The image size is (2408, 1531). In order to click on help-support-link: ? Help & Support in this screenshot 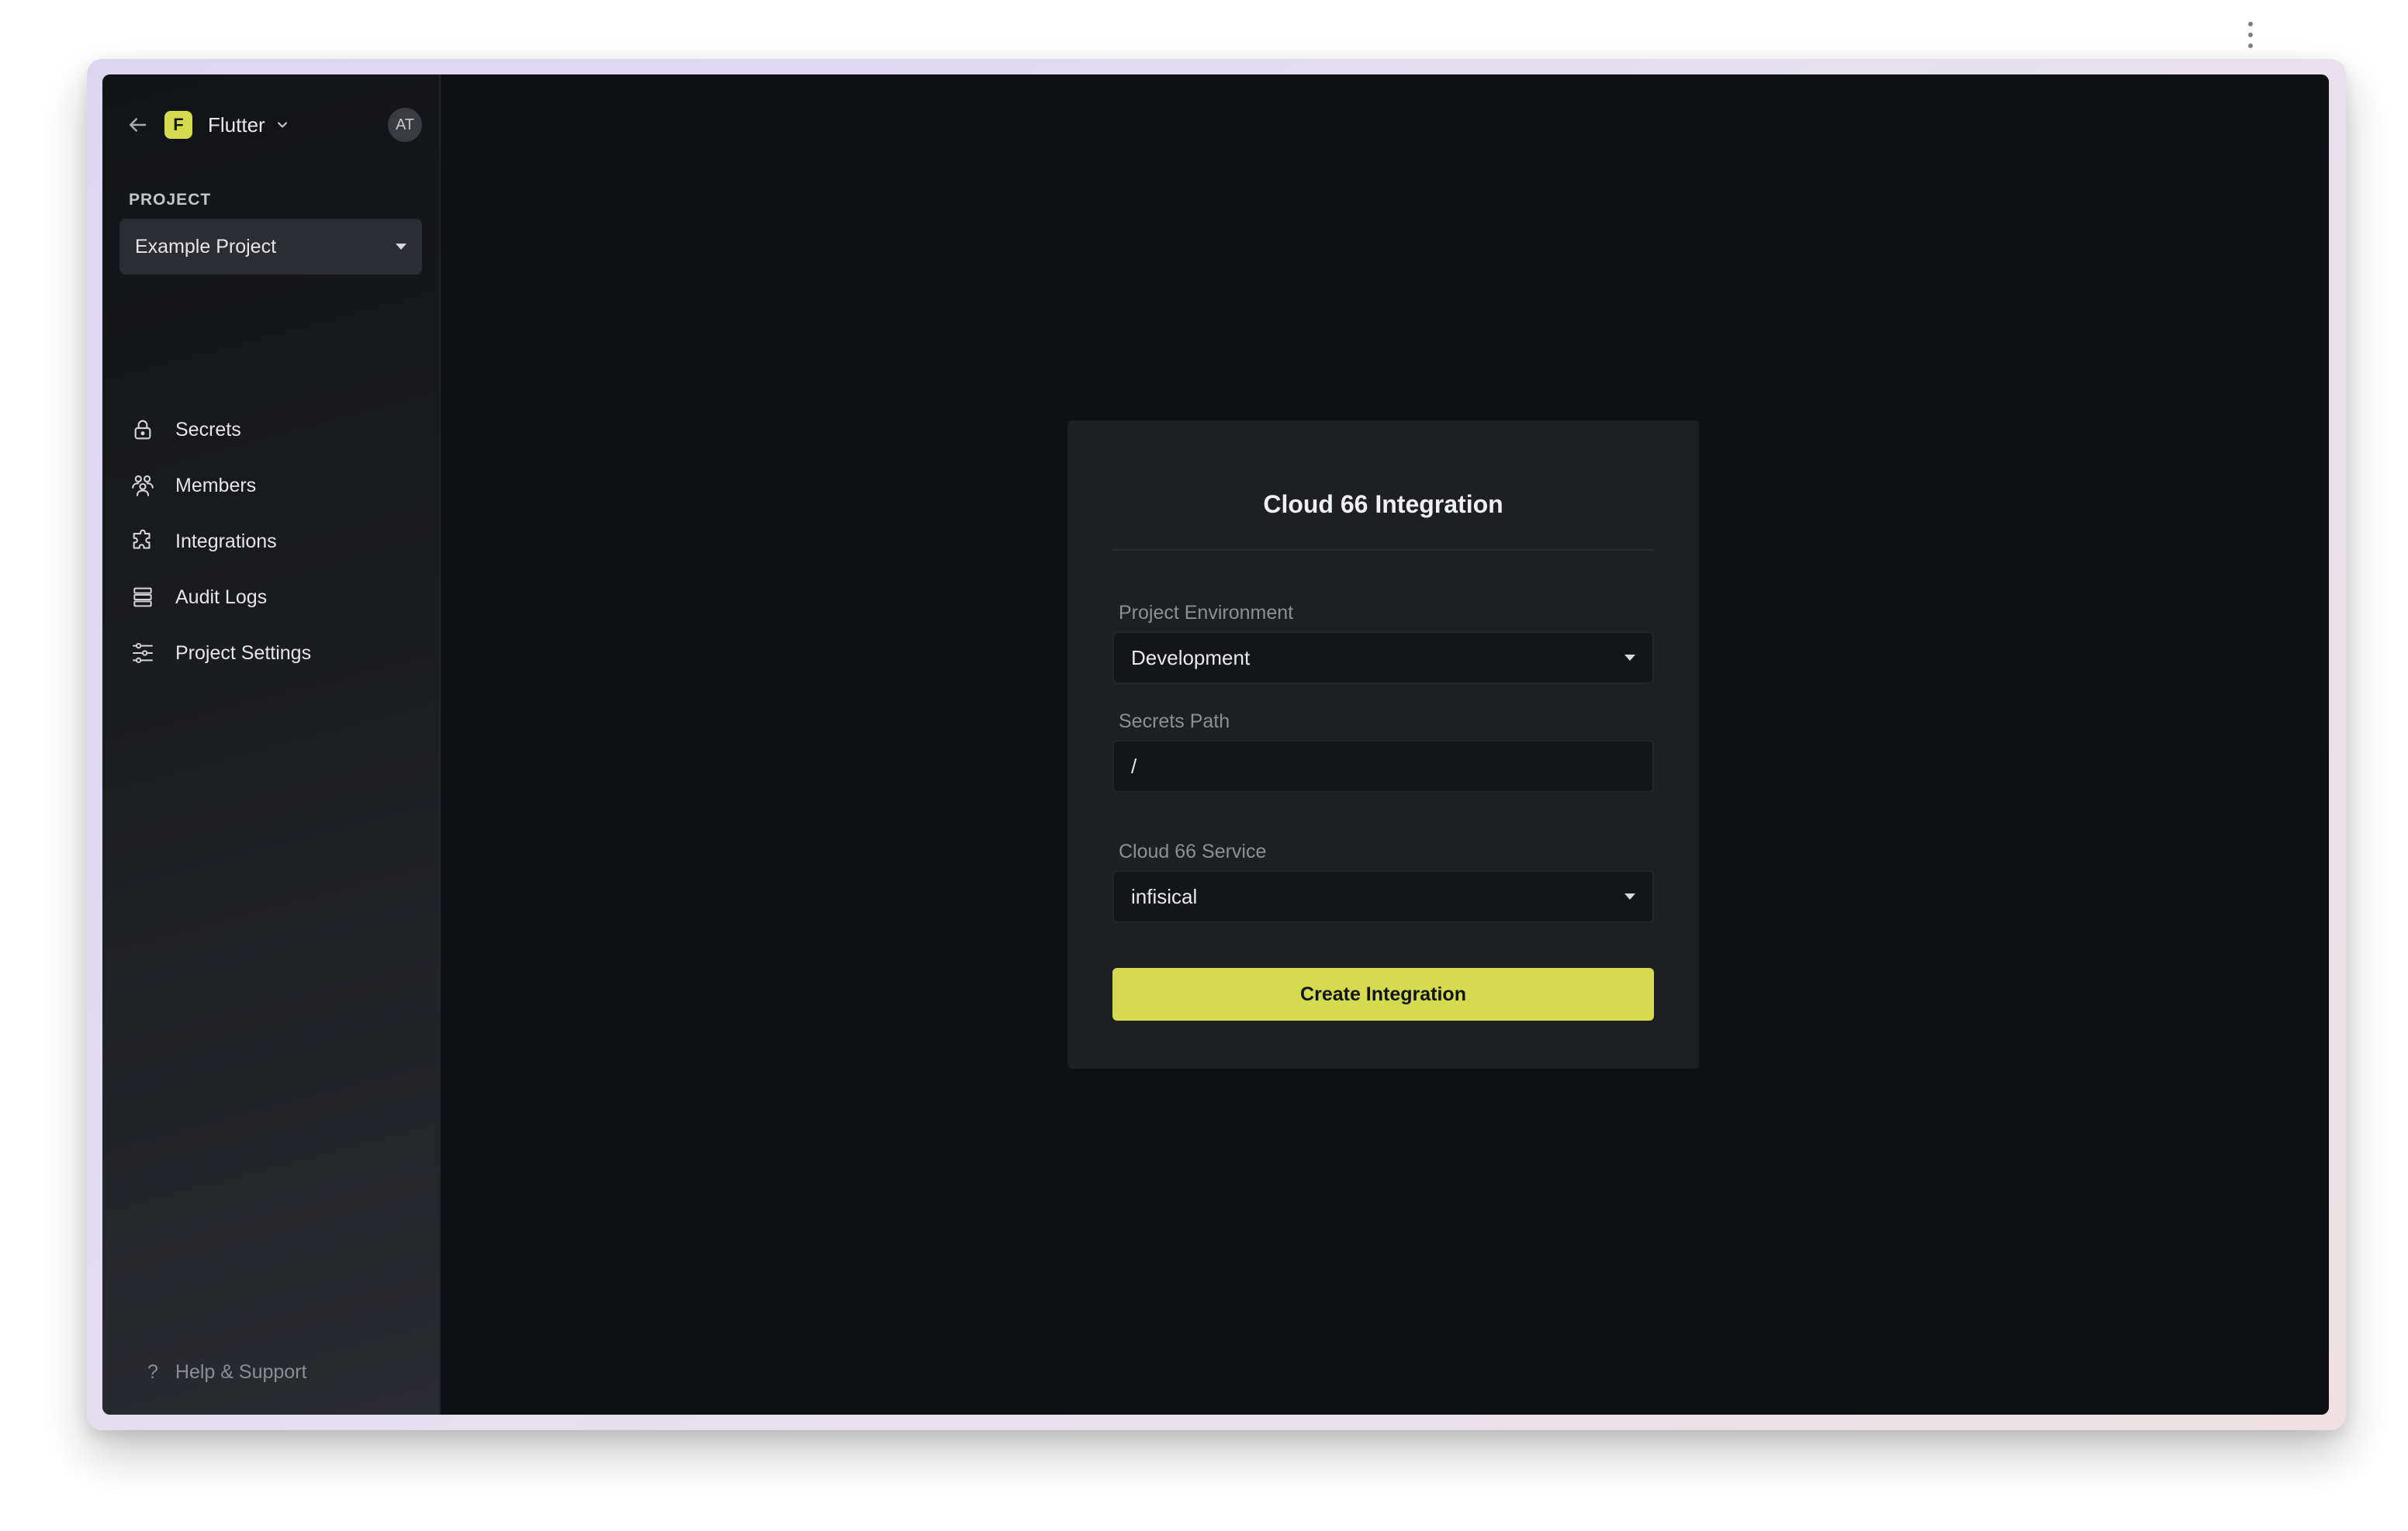, I will do `click(226, 1372)`.